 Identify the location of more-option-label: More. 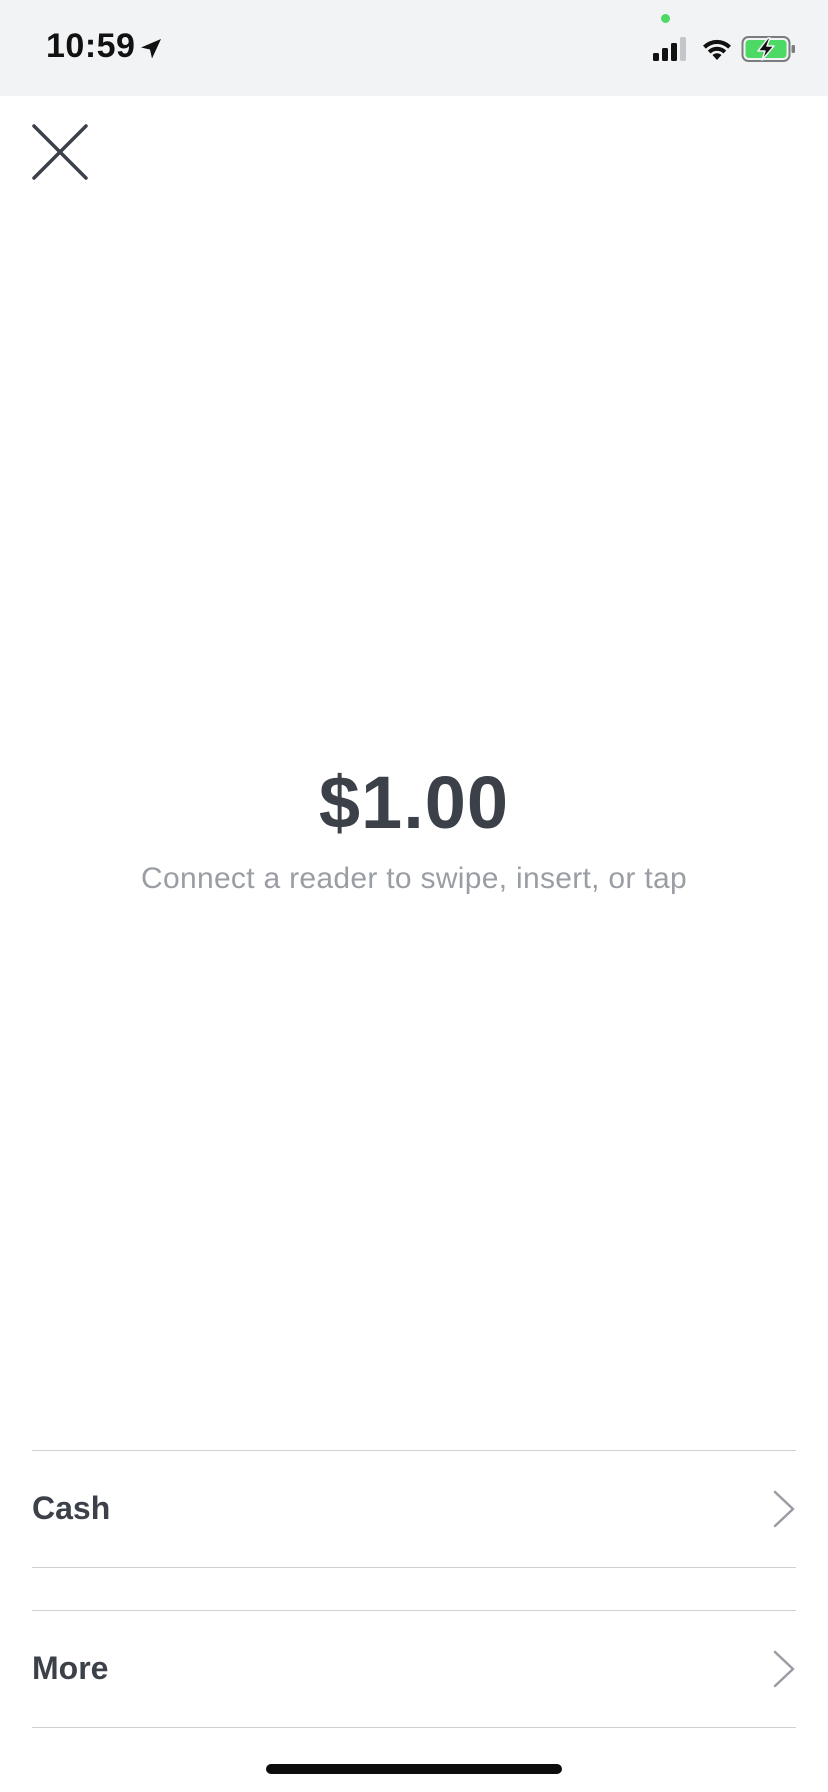
(70, 1668).